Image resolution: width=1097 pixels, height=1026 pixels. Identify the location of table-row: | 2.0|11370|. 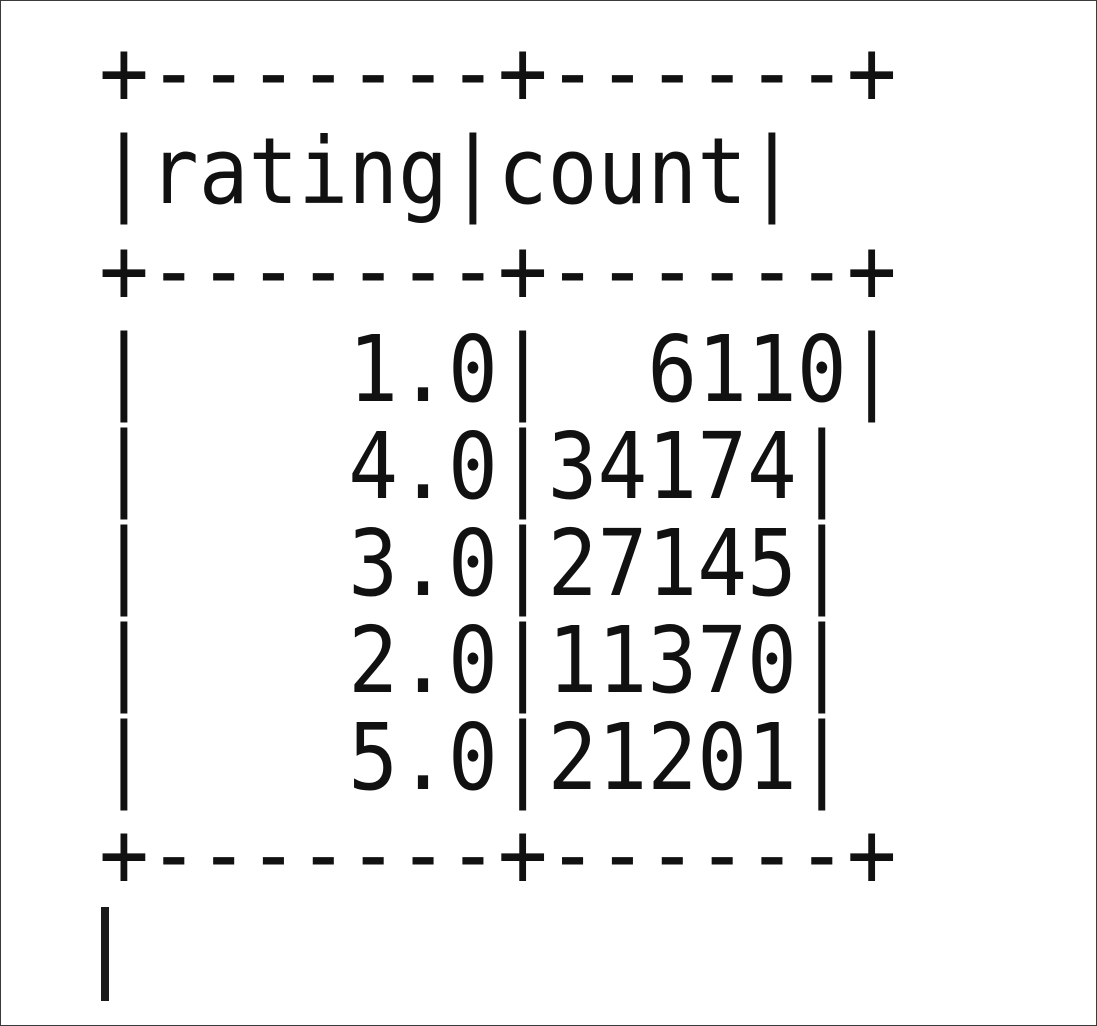
(473, 660).